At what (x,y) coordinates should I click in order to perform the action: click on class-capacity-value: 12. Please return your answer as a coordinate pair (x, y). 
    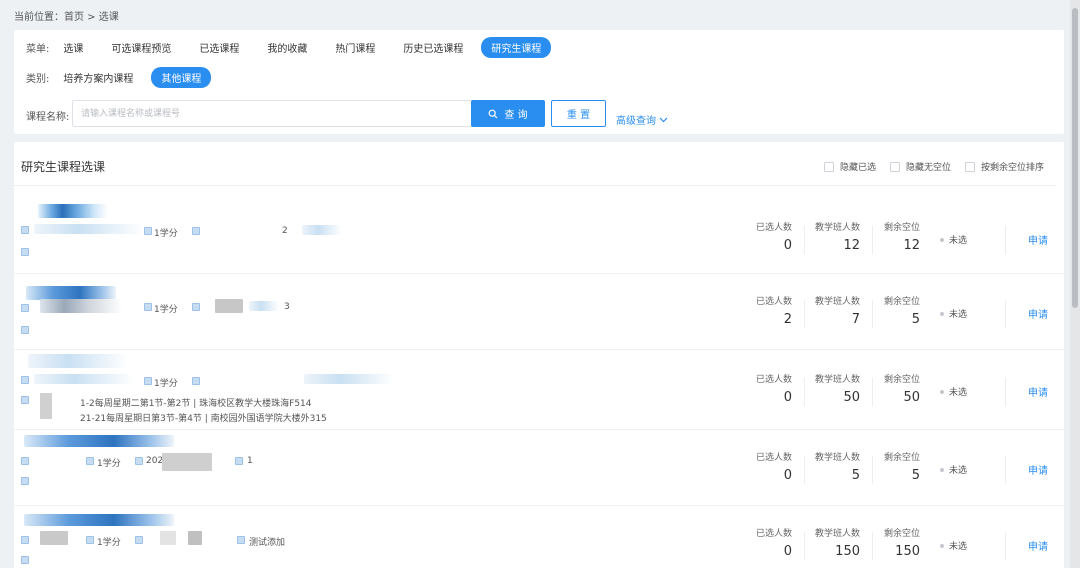
    Looking at the image, I should click on (851, 245).